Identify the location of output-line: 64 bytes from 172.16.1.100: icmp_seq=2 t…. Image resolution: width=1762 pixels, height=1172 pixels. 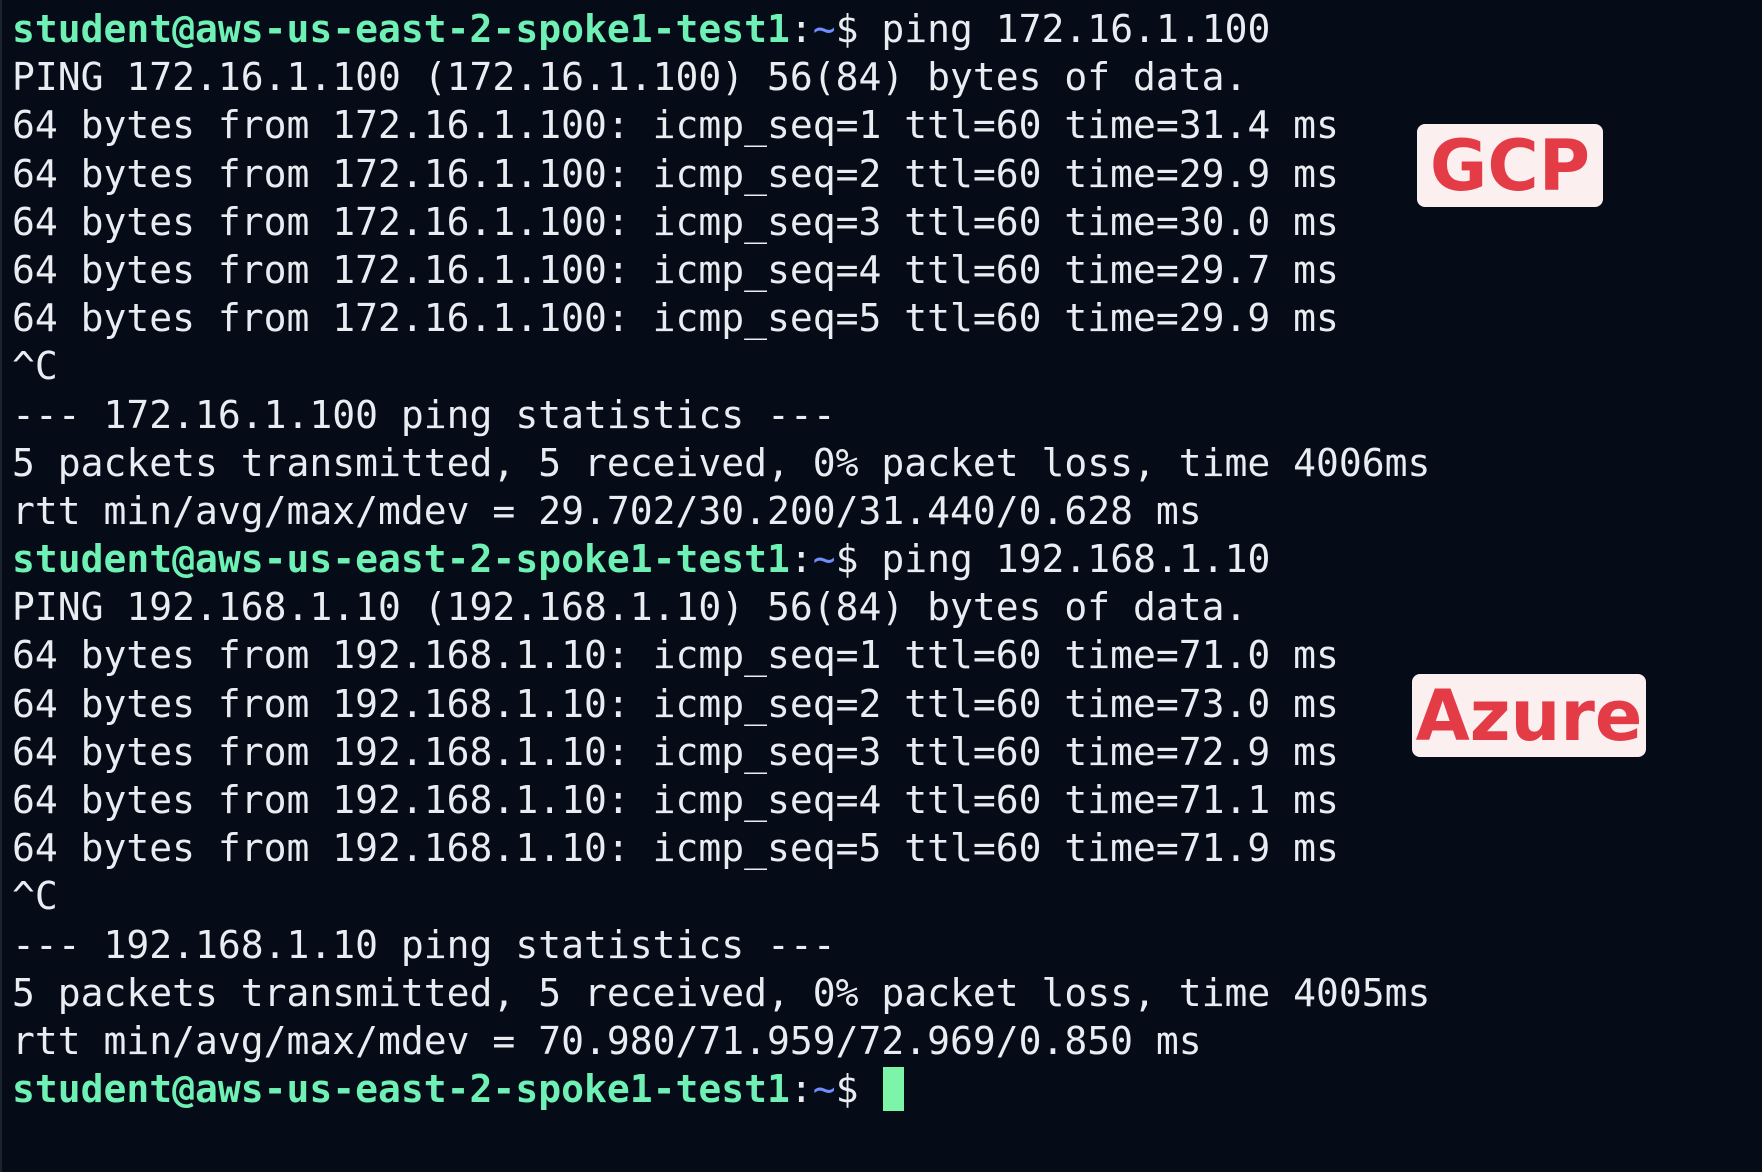
(675, 173).